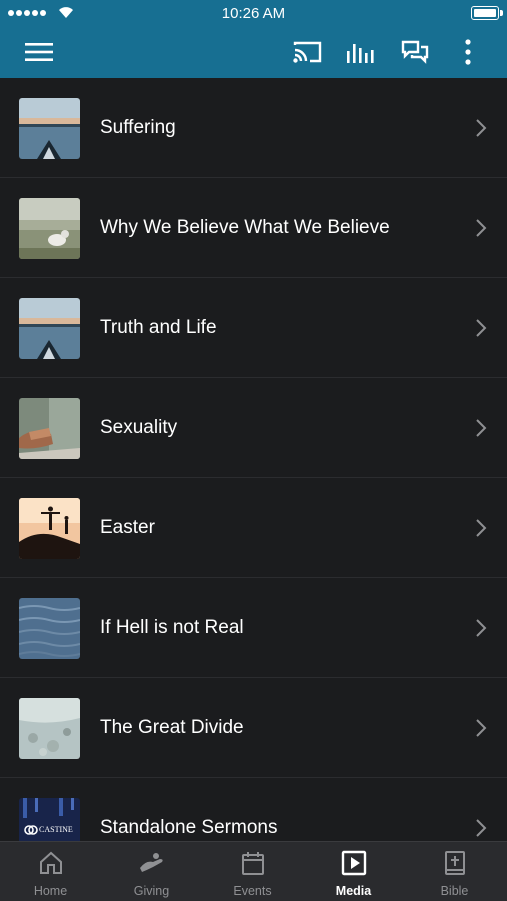 The width and height of the screenshot is (507, 901). What do you see at coordinates (158, 327) in the screenshot?
I see `series-title: Truth and Life` at bounding box center [158, 327].